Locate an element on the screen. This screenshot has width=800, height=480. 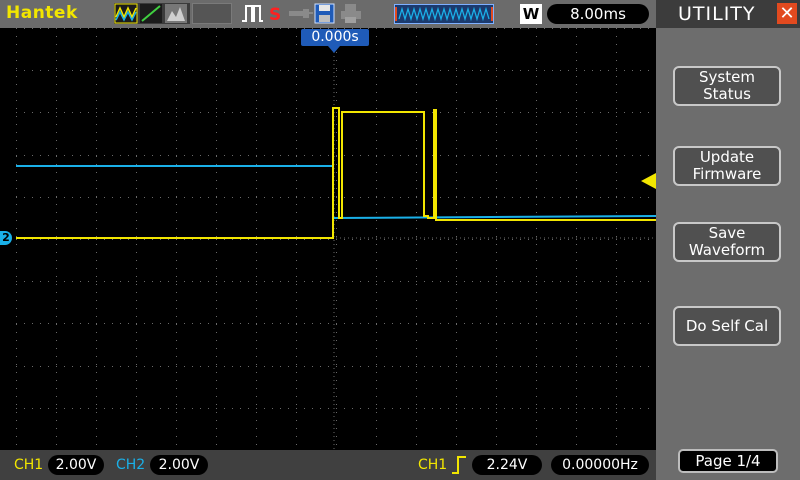
do-self-cal-button: Do Self Cal is located at coordinates (727, 326).